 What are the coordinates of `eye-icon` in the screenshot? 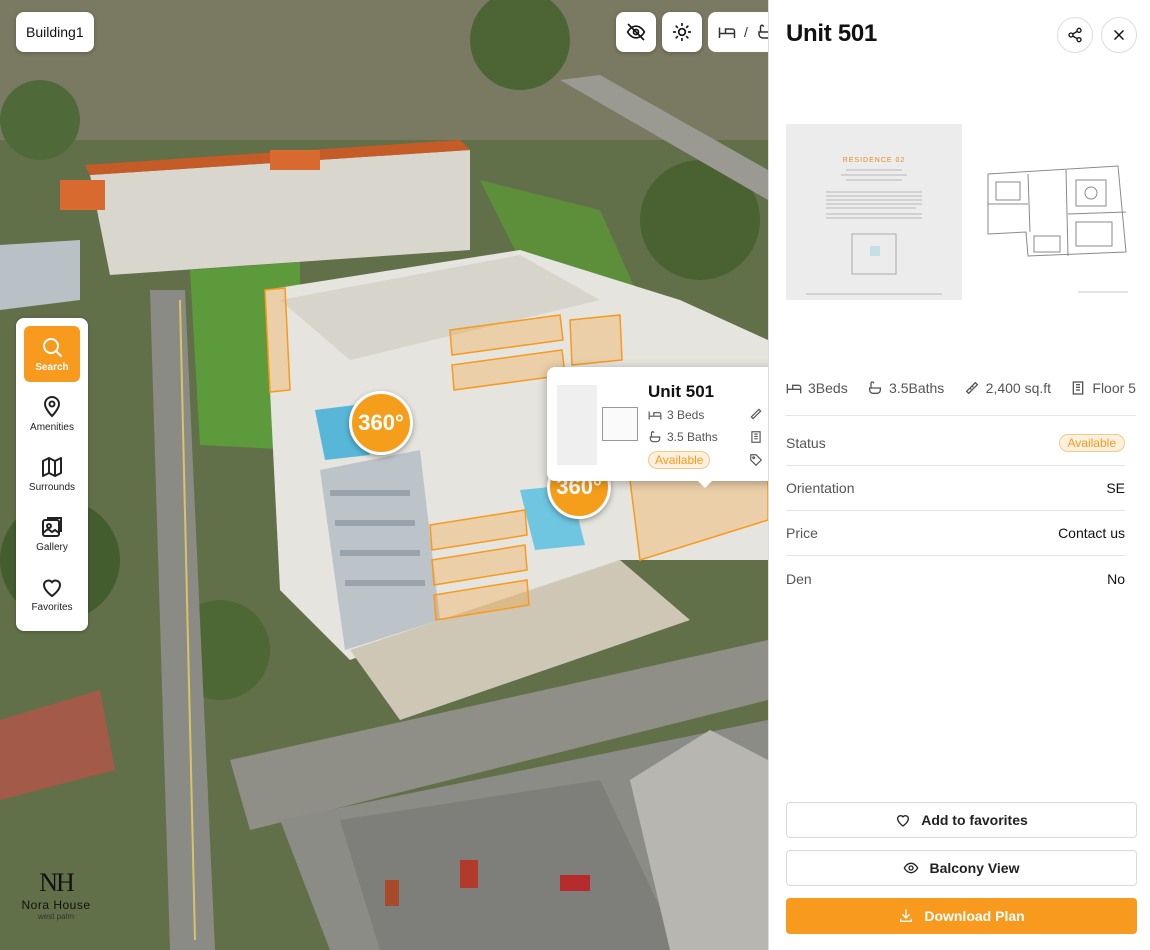 It's located at (911, 868).